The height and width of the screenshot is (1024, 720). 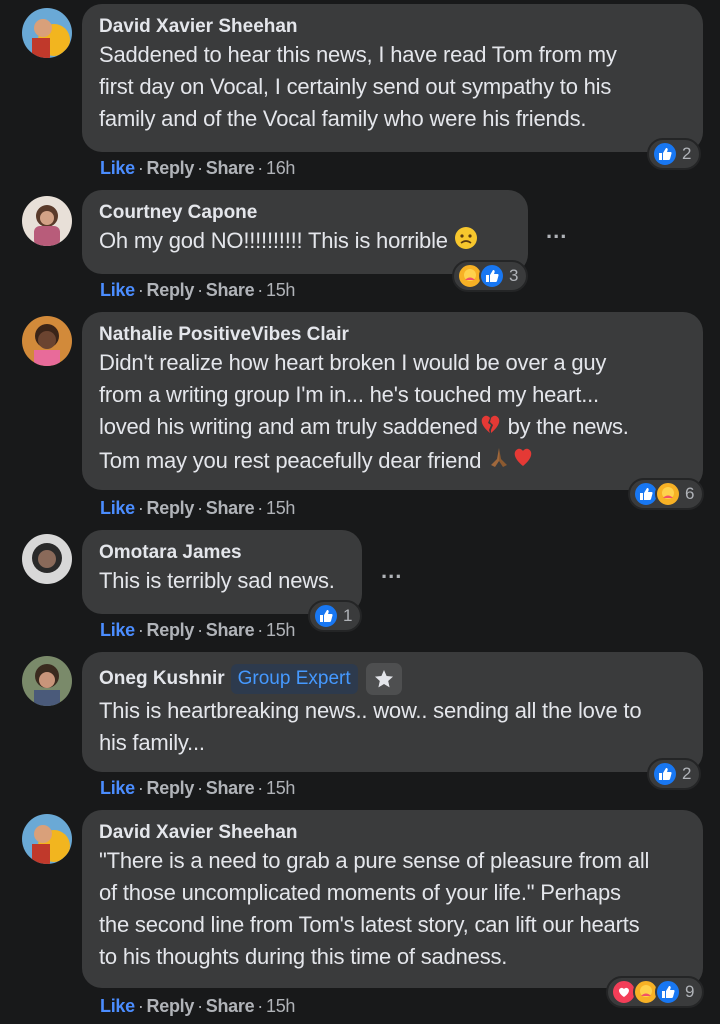 I want to click on reaction-count: 3, so click(x=514, y=275).